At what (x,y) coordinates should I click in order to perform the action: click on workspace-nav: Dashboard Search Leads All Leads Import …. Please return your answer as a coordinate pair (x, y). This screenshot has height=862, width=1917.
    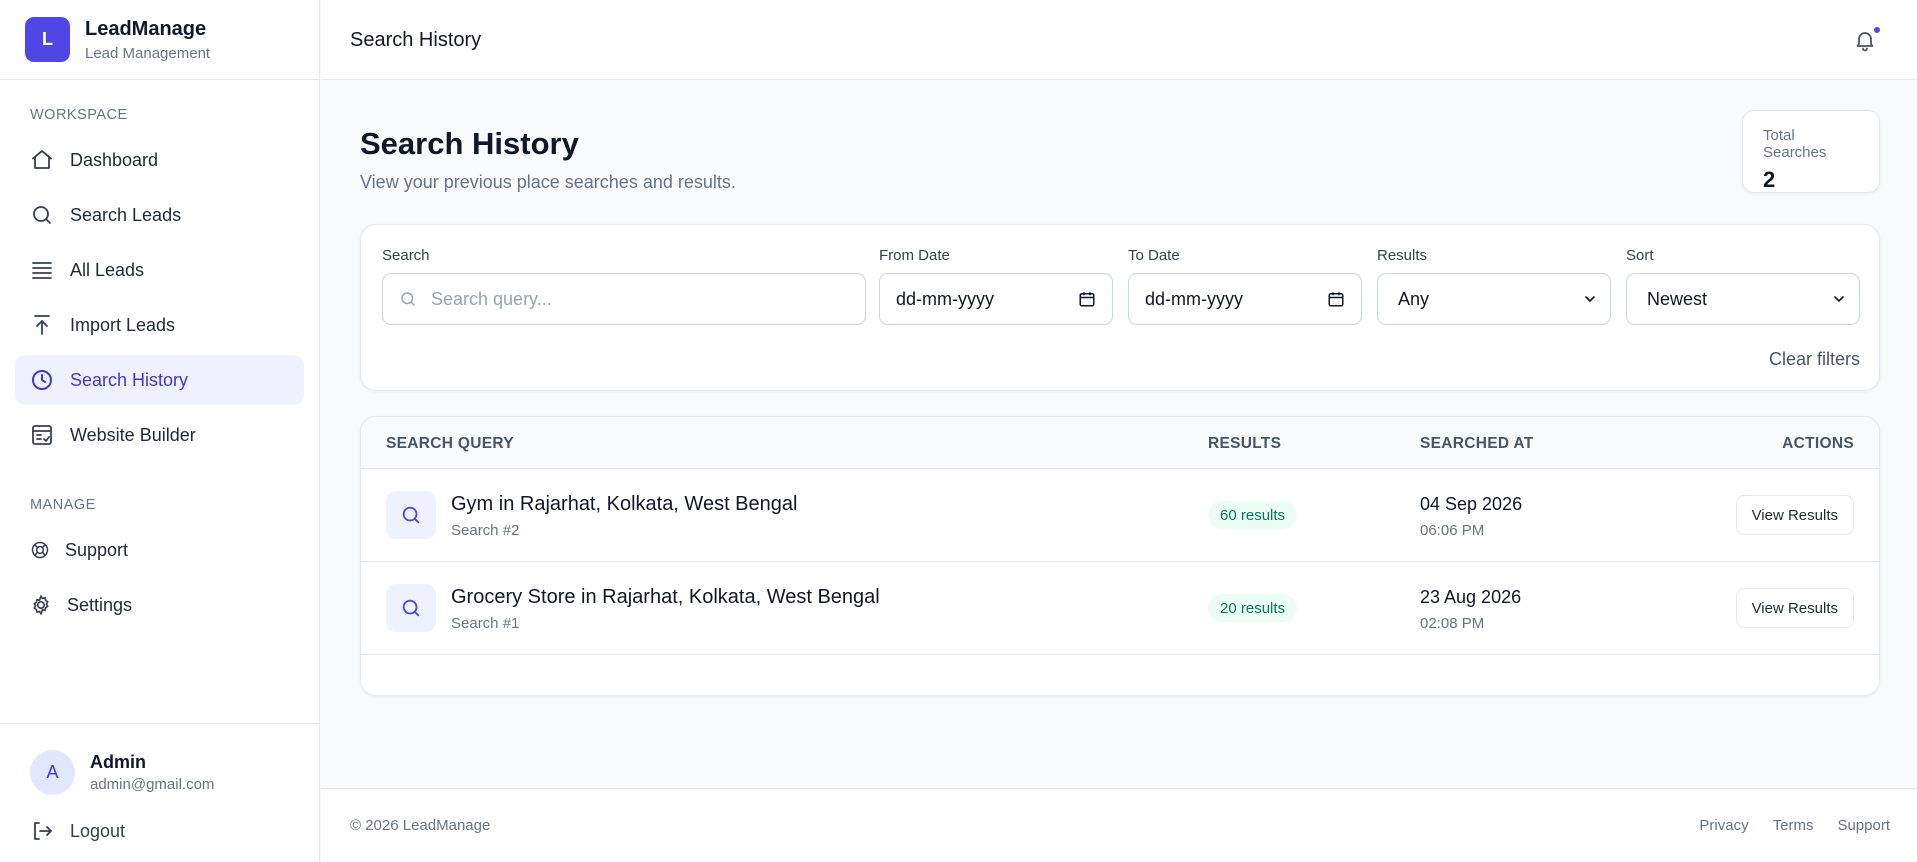
    Looking at the image, I should click on (159, 300).